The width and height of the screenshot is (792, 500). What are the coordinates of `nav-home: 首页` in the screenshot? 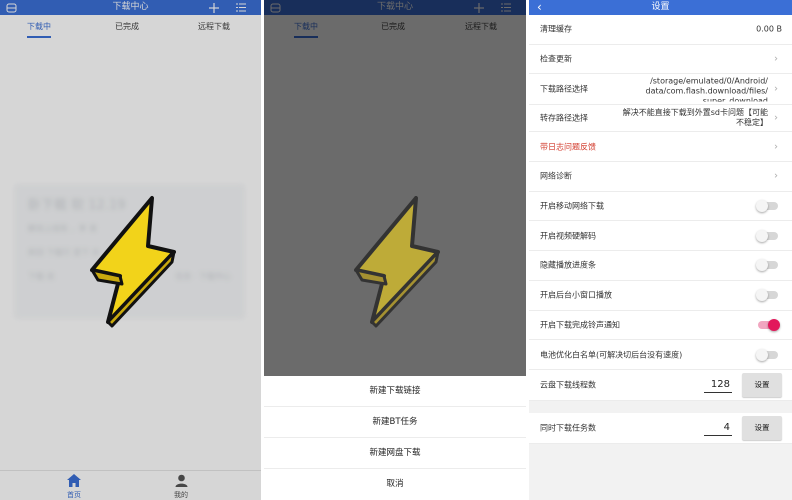 It's located at (74, 487).